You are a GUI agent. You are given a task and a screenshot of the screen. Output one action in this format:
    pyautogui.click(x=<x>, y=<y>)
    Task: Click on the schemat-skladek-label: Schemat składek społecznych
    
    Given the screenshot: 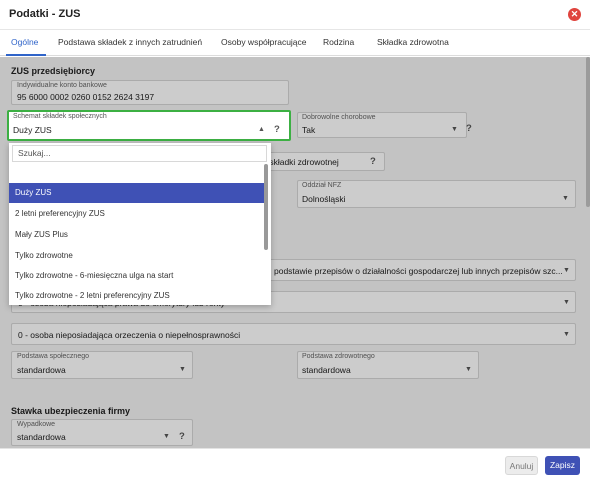 What is the action you would take?
    pyautogui.click(x=60, y=116)
    